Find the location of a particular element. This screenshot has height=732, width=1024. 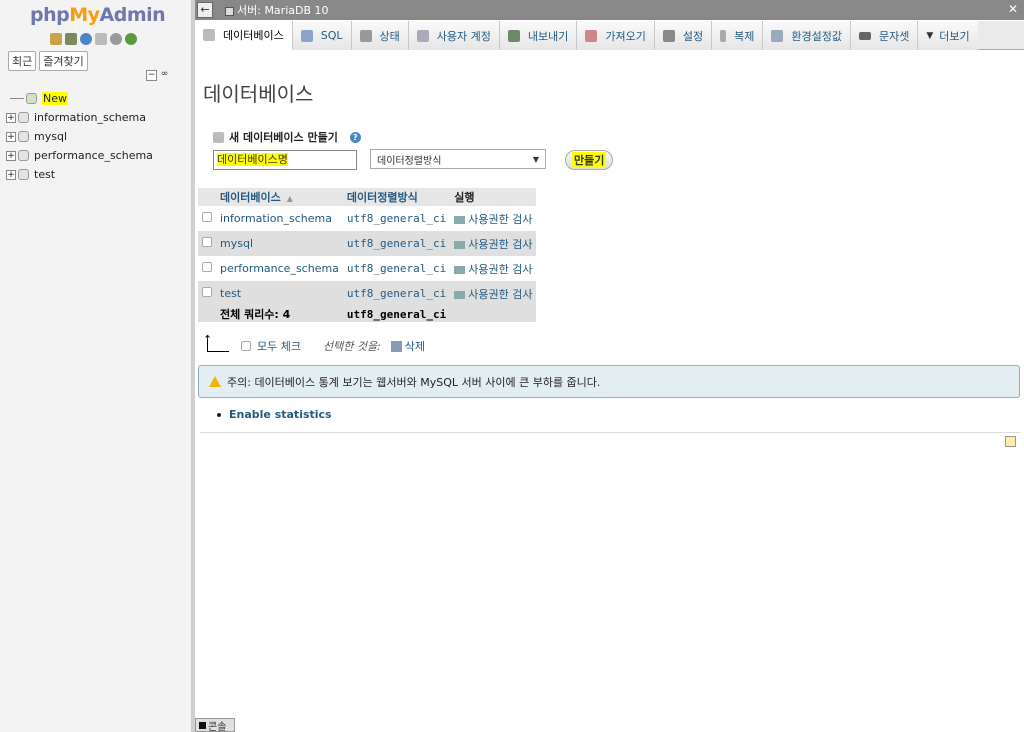

nav-tabs: 최근 즐겨찾기 is located at coordinates (48, 61).